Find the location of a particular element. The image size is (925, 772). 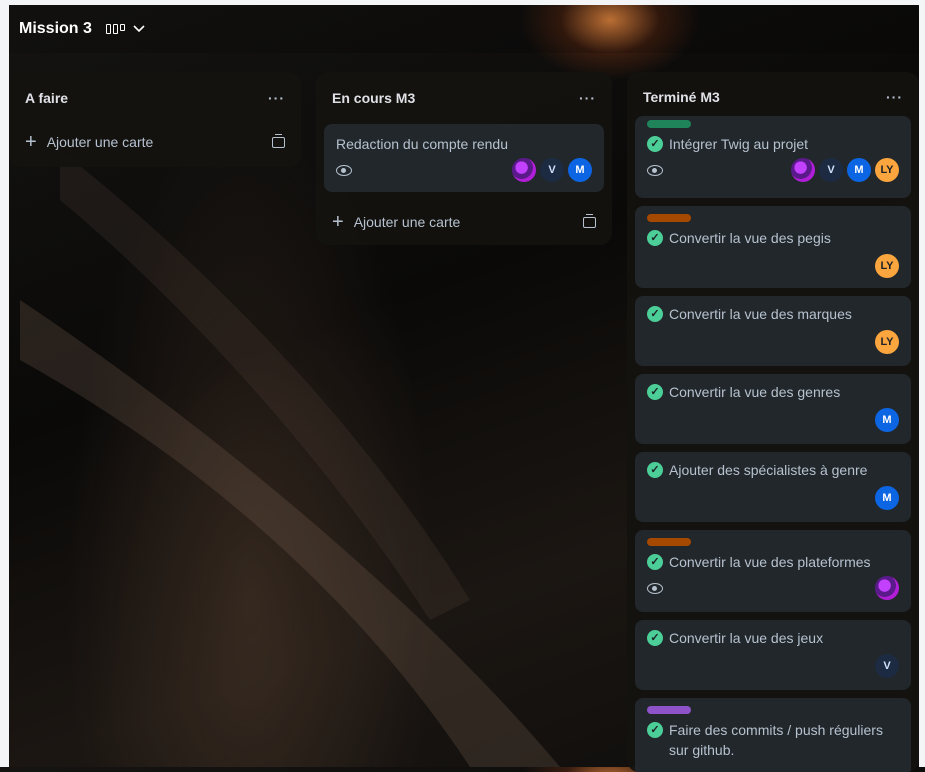

board-header: Mission 3 is located at coordinates (464, 29).